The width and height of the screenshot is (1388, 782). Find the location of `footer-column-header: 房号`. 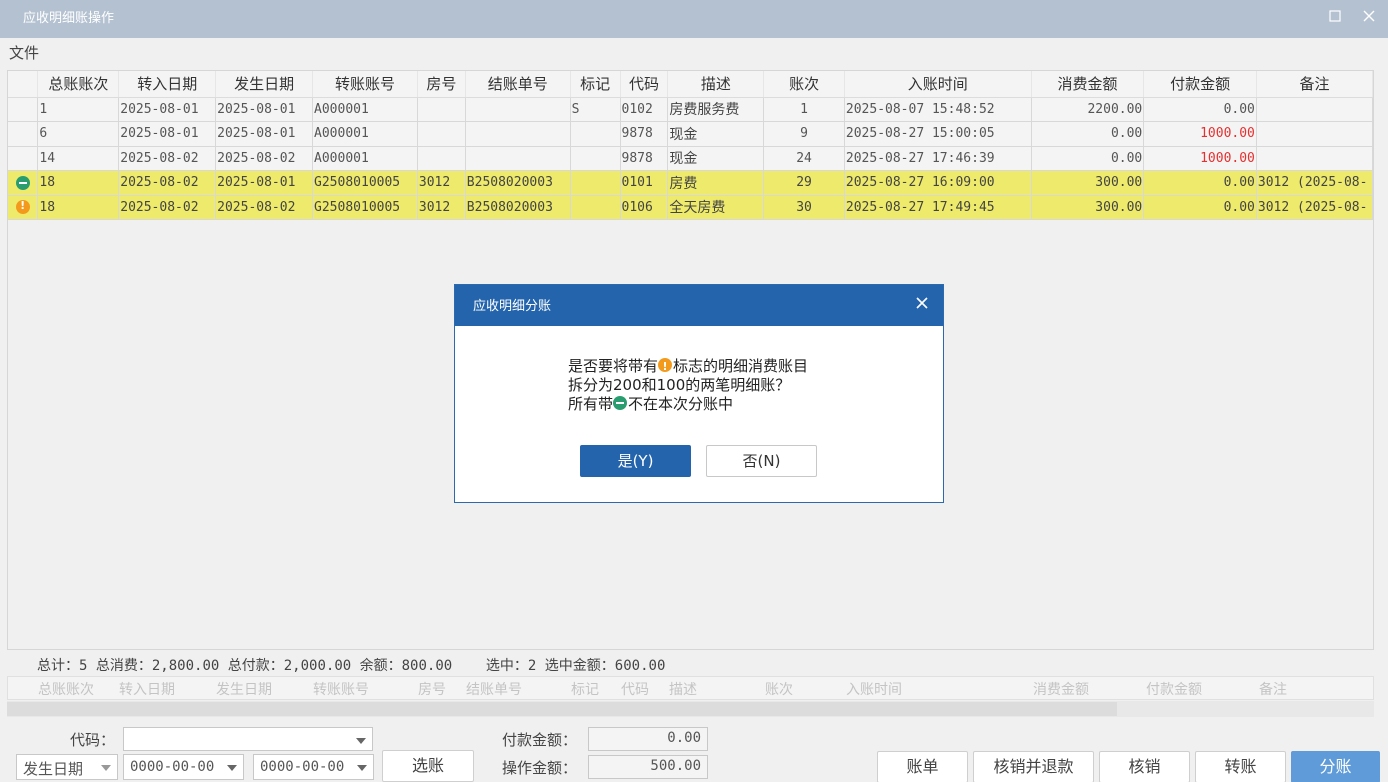

footer-column-header: 房号 is located at coordinates (432, 690).